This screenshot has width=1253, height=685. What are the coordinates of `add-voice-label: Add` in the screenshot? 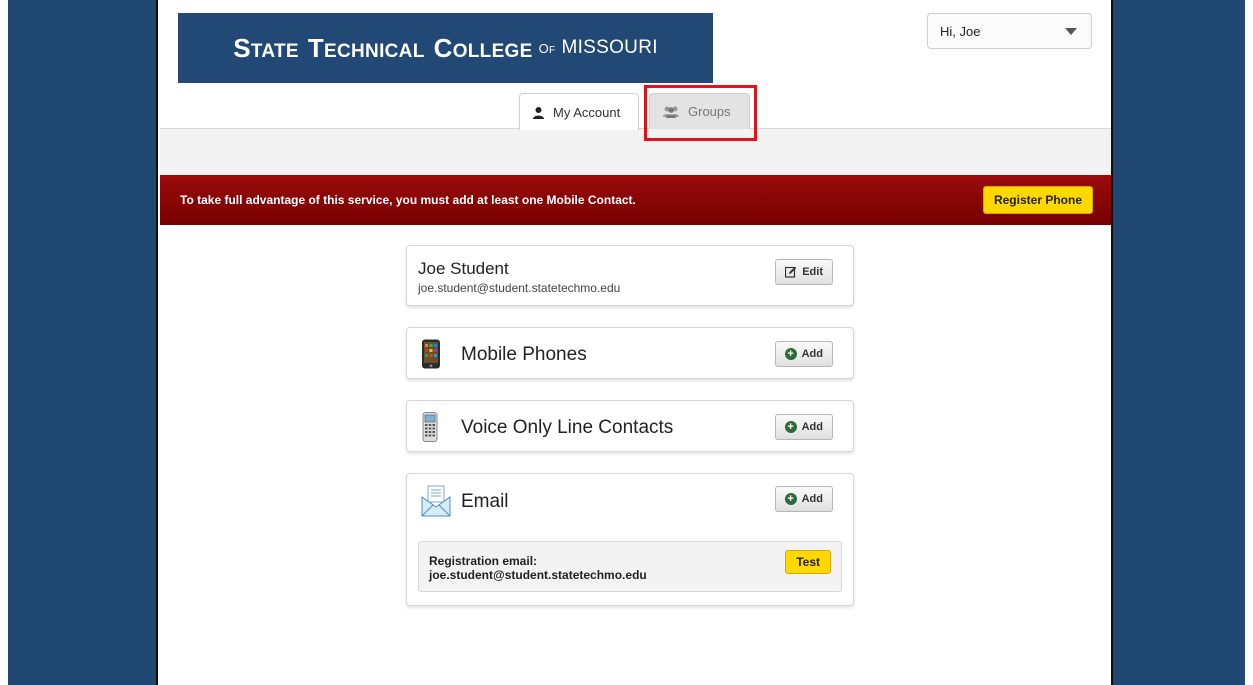 It's located at (812, 427).